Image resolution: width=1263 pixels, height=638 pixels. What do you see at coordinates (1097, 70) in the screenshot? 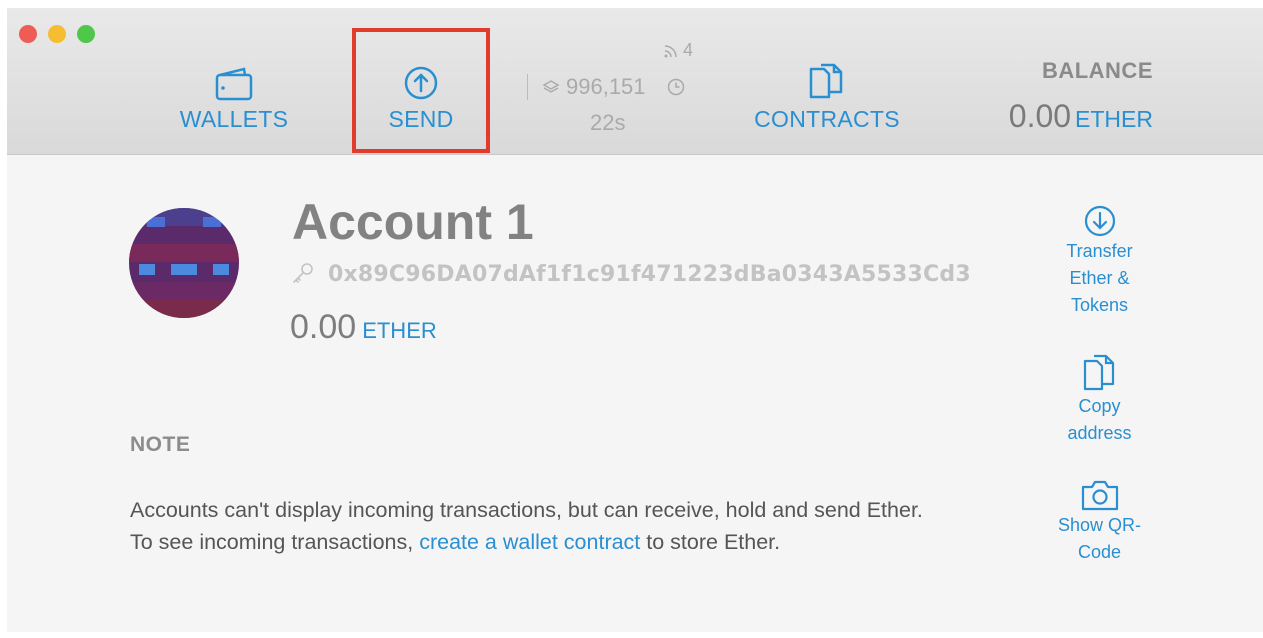
I see `balance-label: BALANCE` at bounding box center [1097, 70].